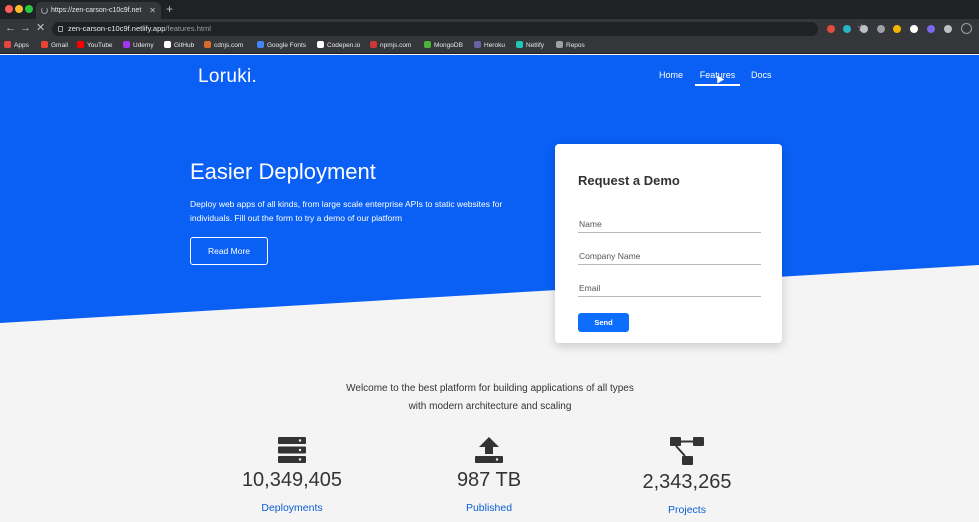  I want to click on bookmark-heroku: Heroku, so click(489, 46).